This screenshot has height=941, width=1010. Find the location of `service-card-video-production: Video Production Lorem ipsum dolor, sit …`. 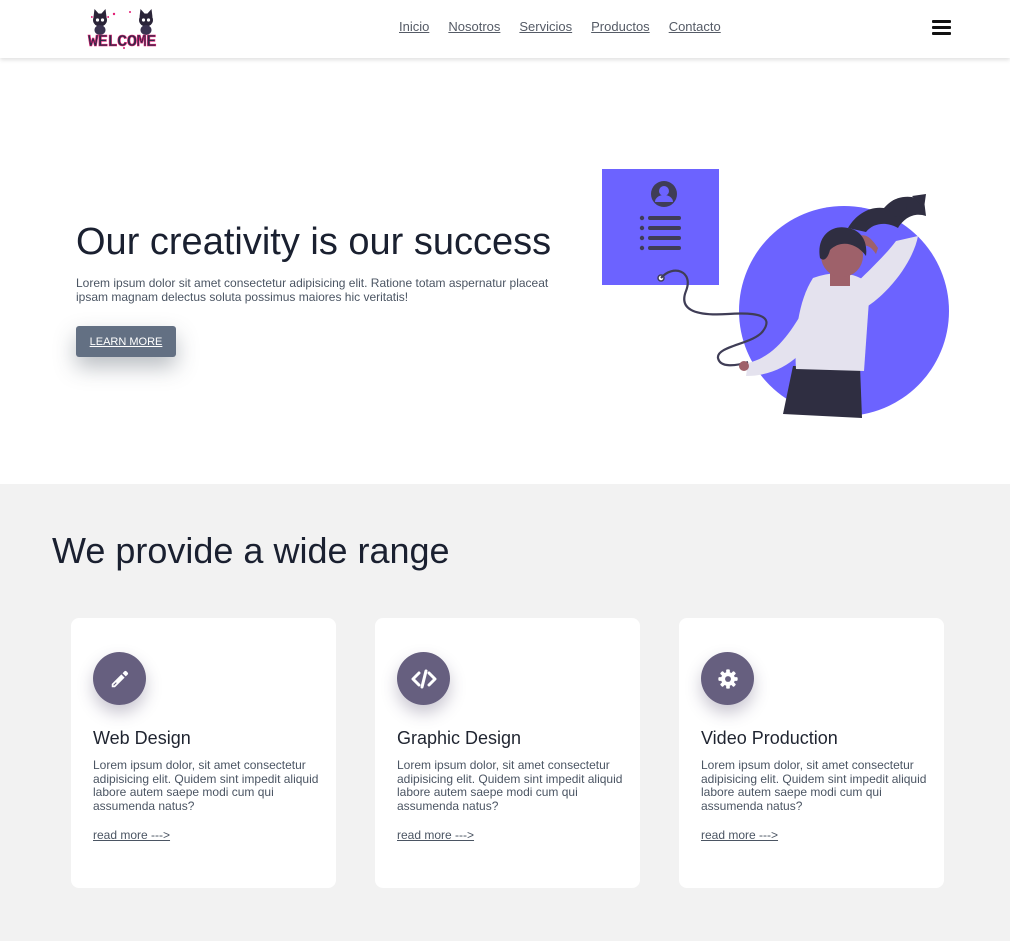

service-card-video-production: Video Production Lorem ipsum dolor, sit … is located at coordinates (811, 753).